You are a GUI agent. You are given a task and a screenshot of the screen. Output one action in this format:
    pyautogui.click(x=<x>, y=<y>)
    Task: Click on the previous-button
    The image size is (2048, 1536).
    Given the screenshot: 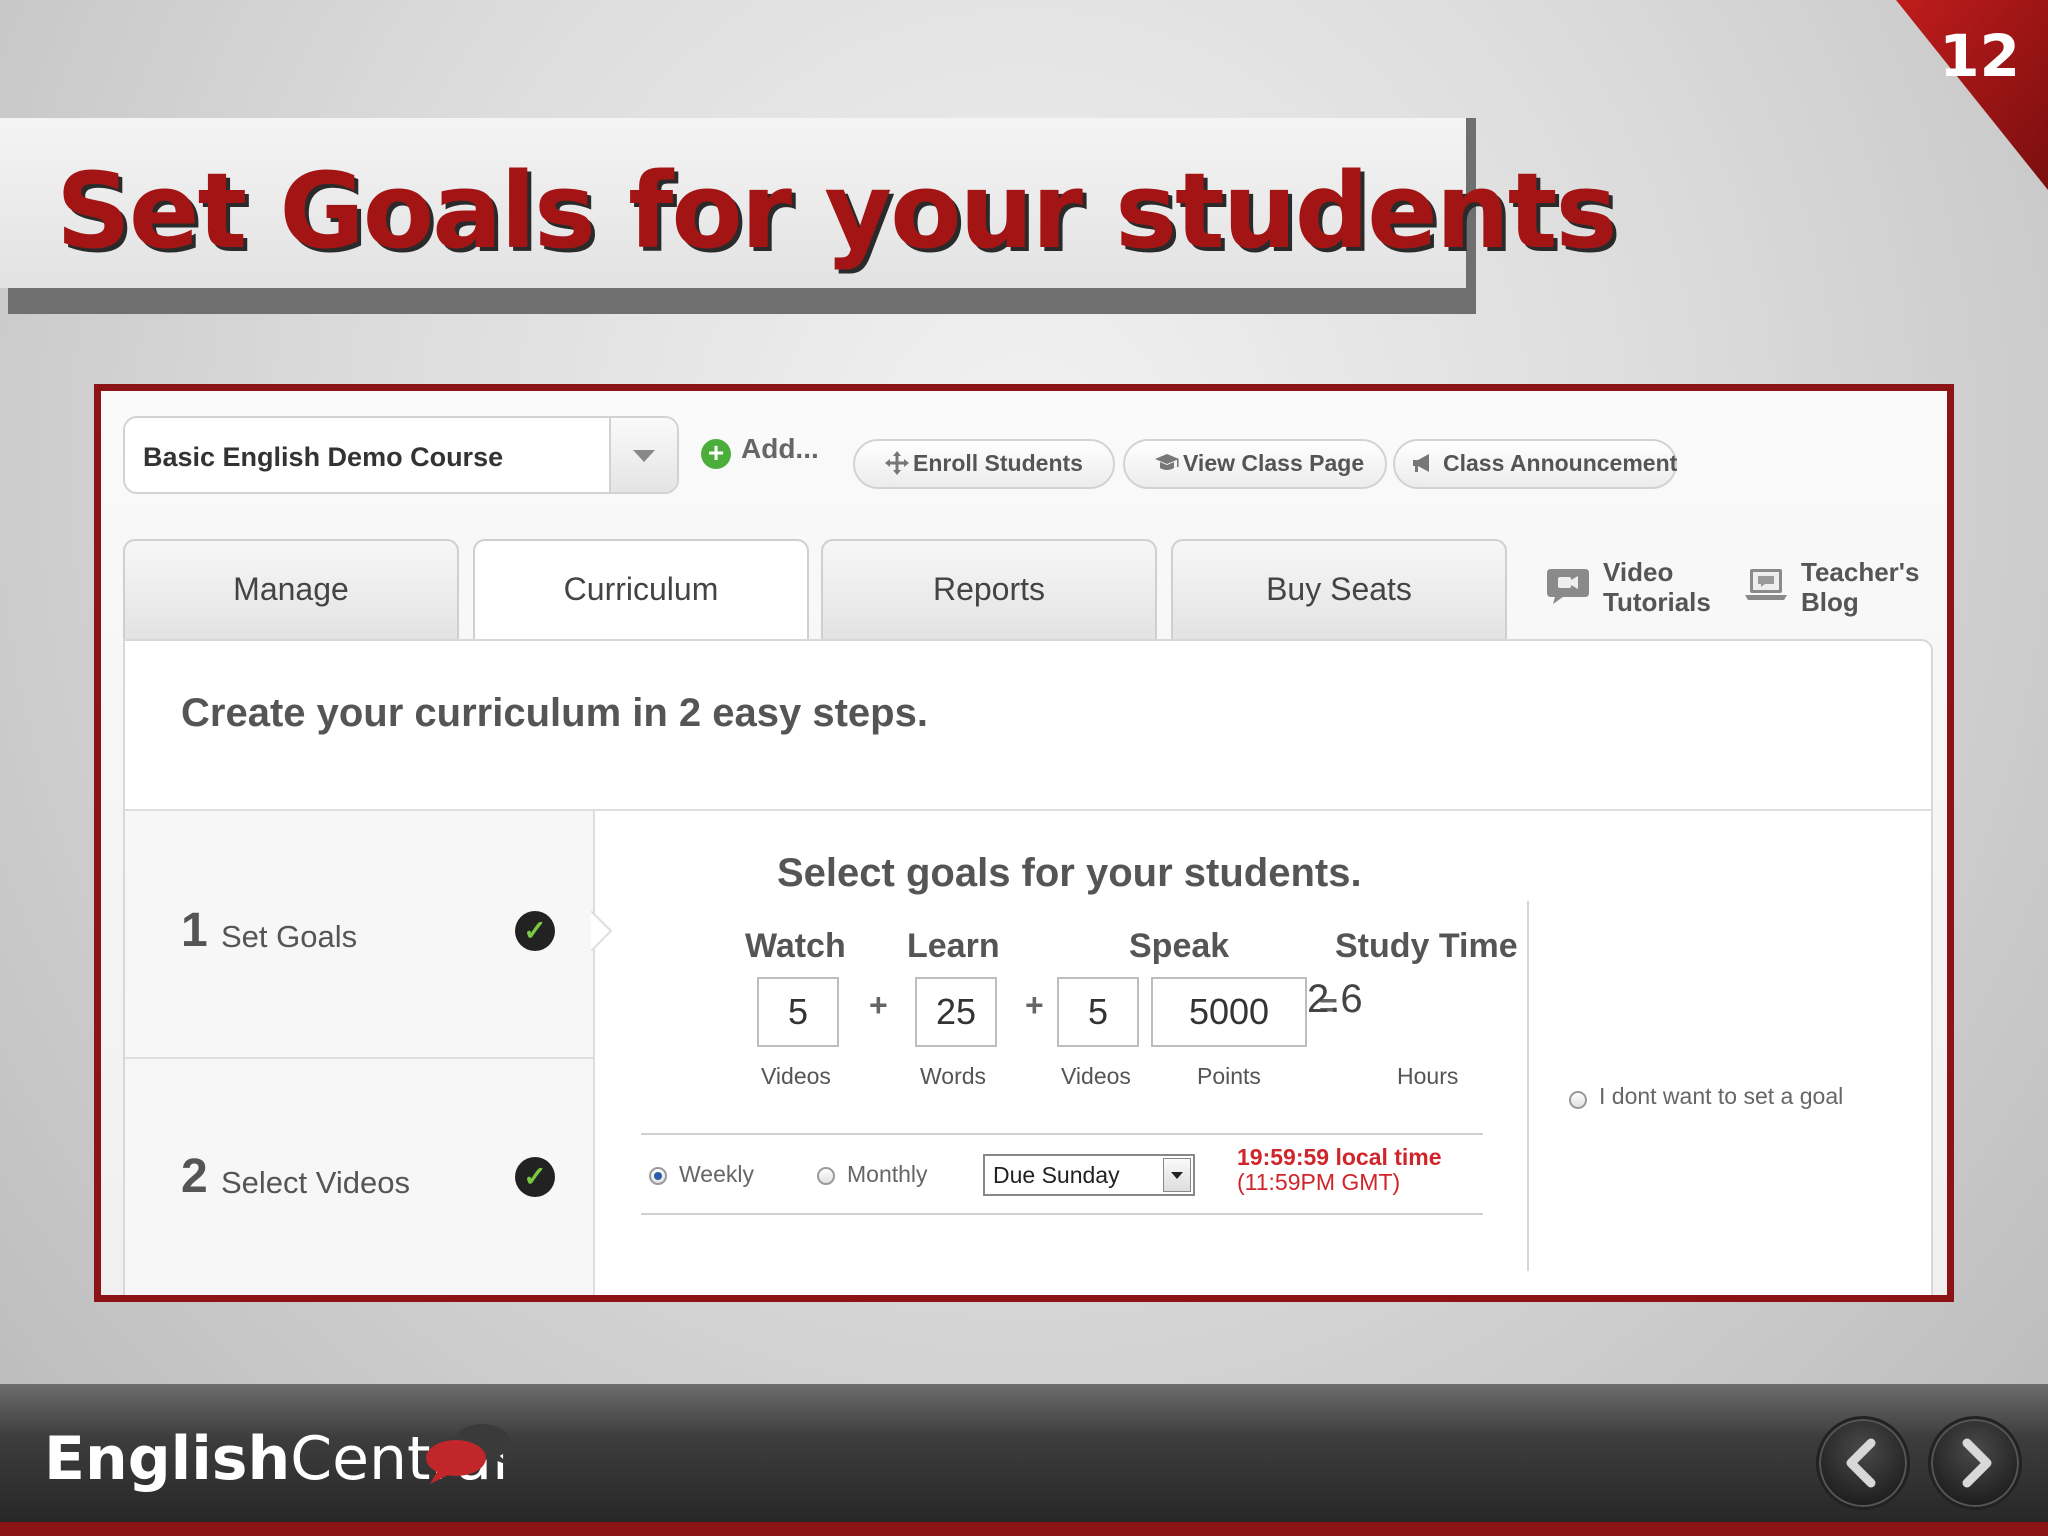 What is the action you would take?
    pyautogui.click(x=1863, y=1463)
    